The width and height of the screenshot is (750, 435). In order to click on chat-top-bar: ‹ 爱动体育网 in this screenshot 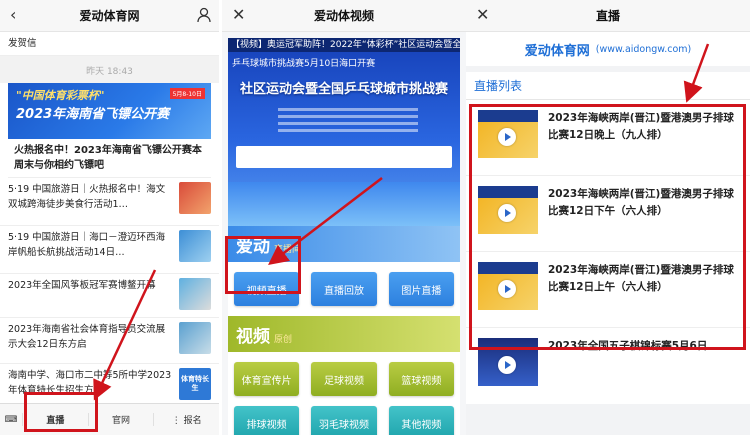, I will do `click(109, 16)`.